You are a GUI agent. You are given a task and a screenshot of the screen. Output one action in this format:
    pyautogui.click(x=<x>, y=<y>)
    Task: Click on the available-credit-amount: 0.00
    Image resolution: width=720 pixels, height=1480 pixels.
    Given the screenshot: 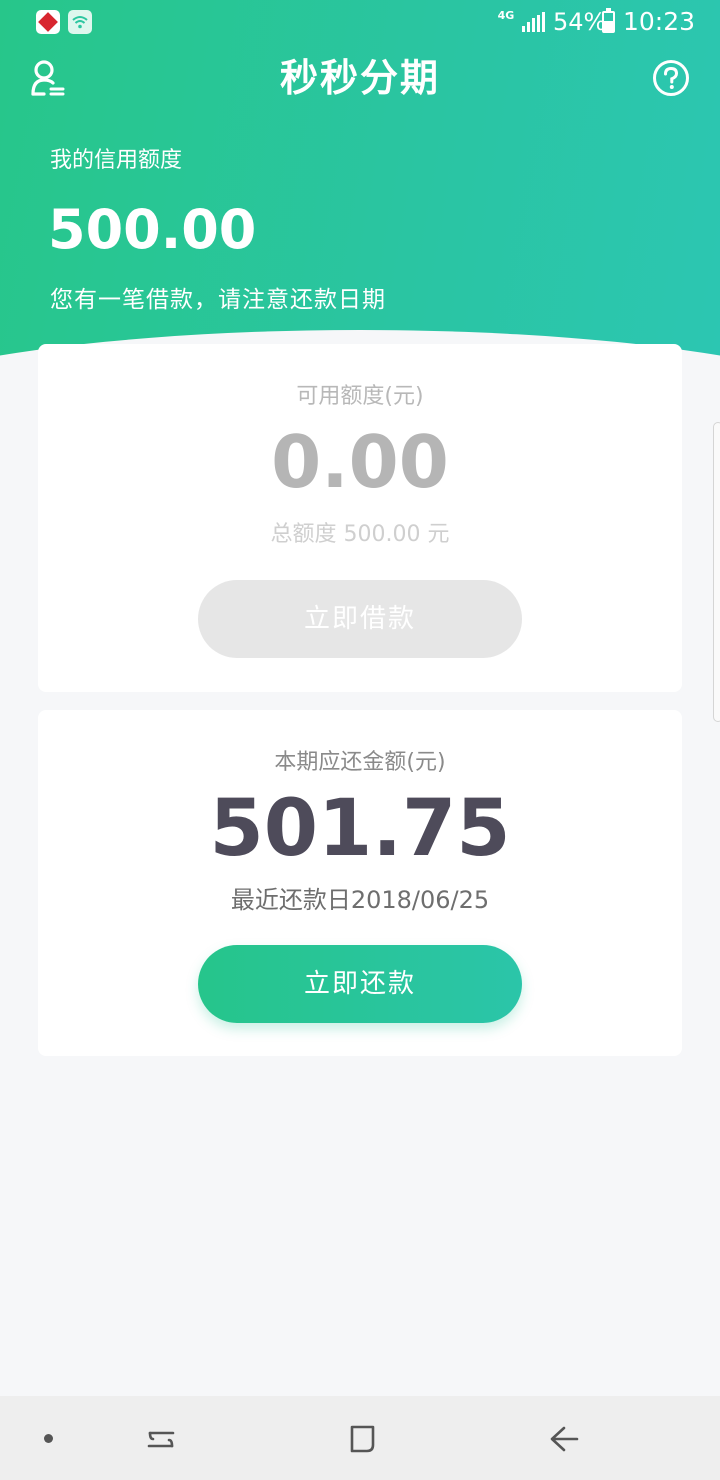 What is the action you would take?
    pyautogui.click(x=360, y=462)
    